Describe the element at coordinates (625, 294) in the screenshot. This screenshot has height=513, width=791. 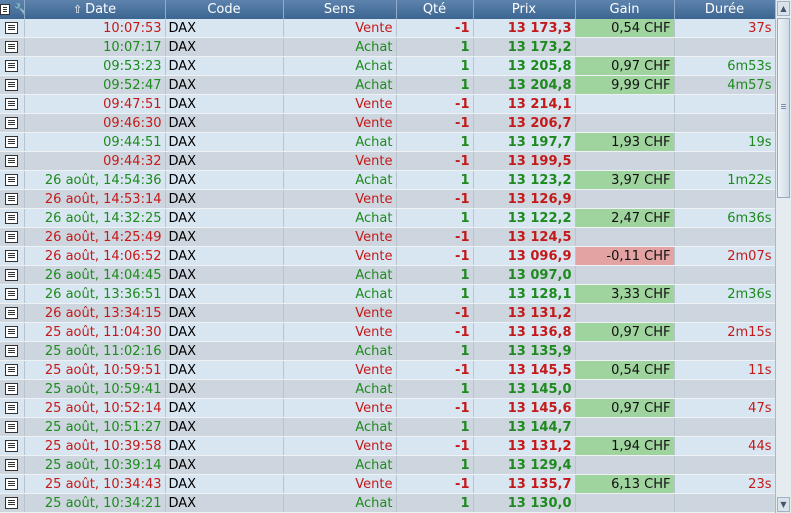
I see `cell-gain: 3,33 CHF` at that location.